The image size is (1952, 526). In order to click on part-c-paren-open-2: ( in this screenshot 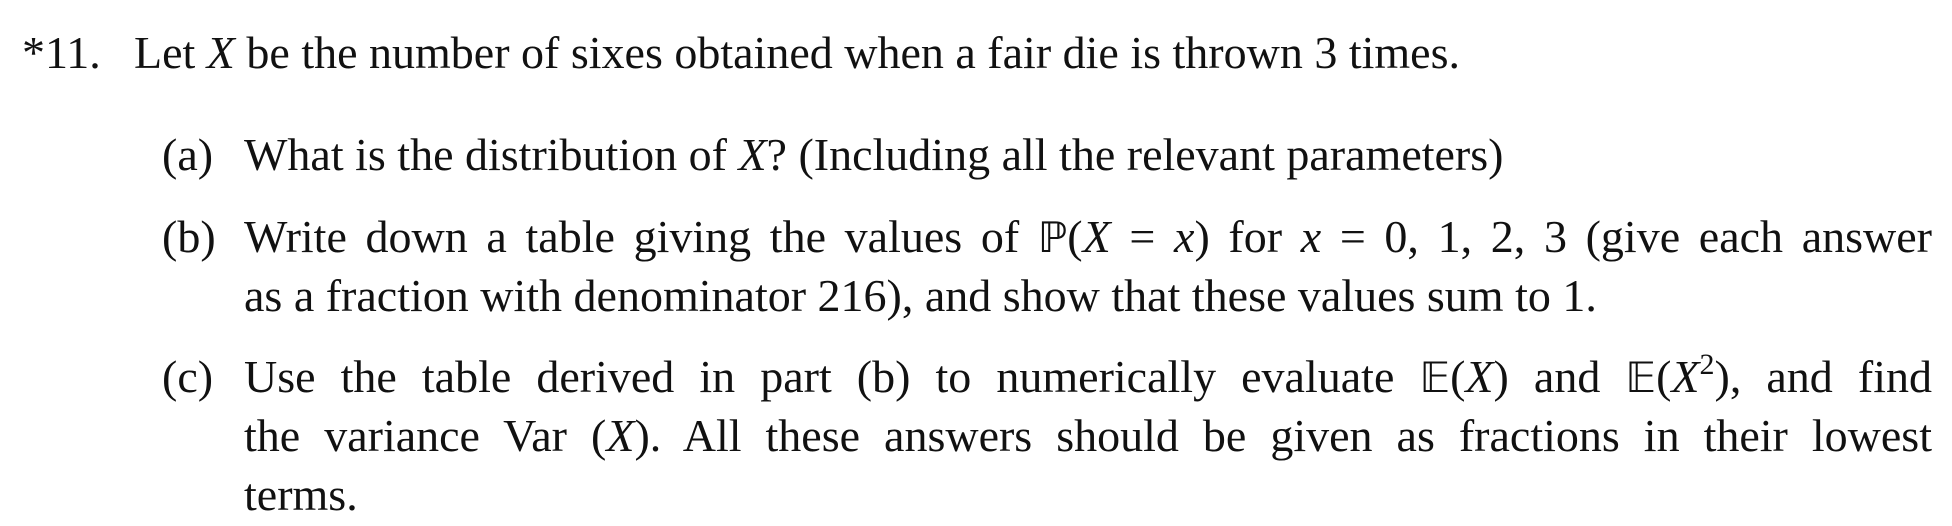, I will do `click(1664, 376)`.